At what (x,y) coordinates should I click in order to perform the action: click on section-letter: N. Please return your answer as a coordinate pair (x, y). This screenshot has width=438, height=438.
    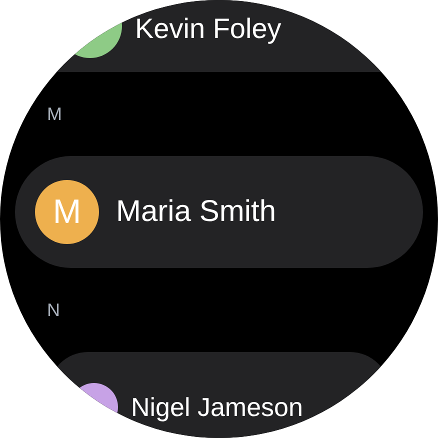
    Looking at the image, I should click on (53, 310).